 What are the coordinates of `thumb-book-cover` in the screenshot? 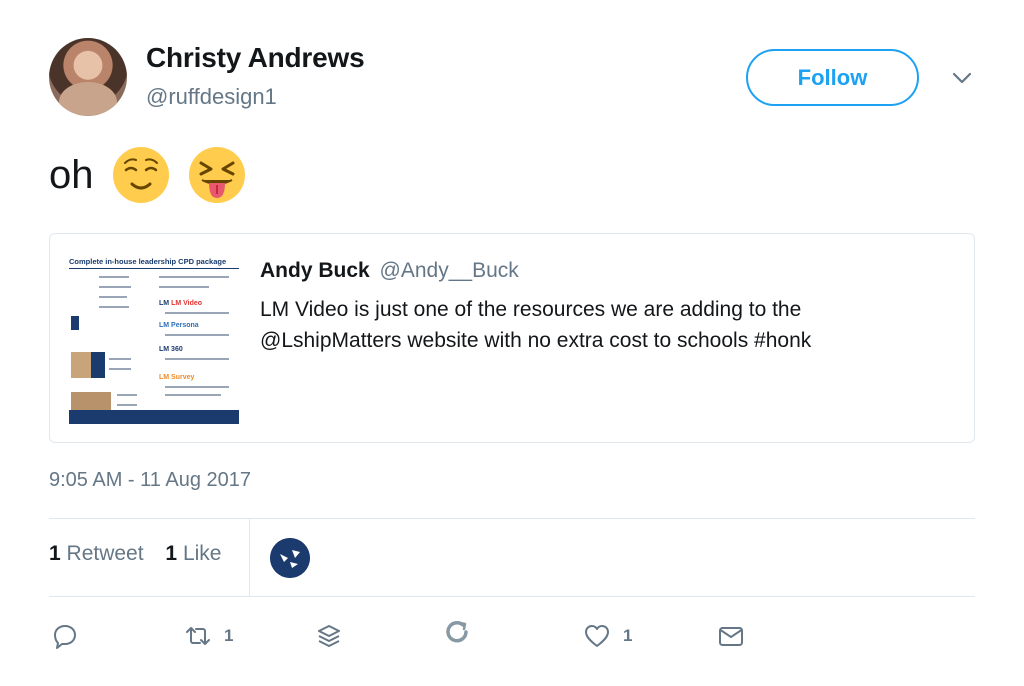 It's located at (98, 365).